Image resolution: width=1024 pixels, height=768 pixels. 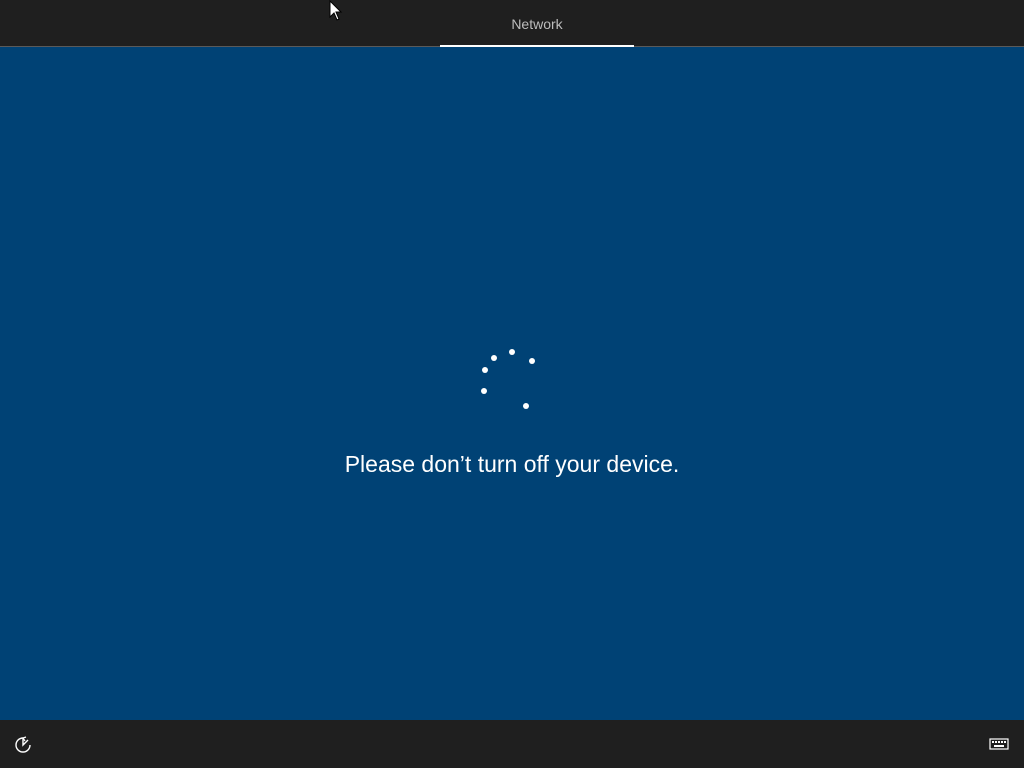 What do you see at coordinates (512, 464) in the screenshot?
I see `status-message: Please don’t turn off your device.` at bounding box center [512, 464].